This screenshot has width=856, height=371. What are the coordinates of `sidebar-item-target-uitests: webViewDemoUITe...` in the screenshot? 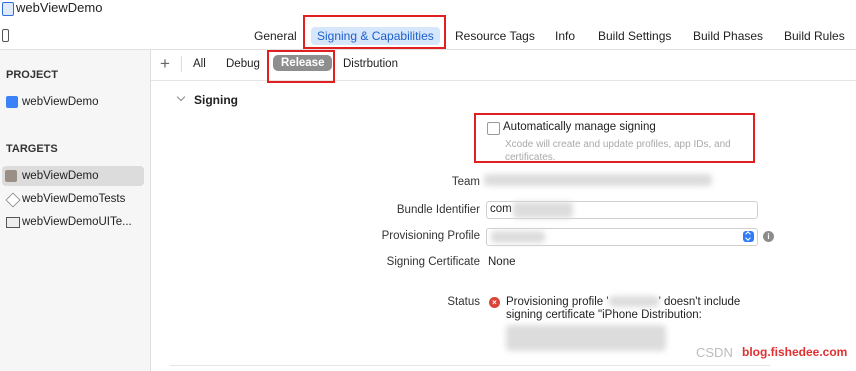 It's located at (69, 222).